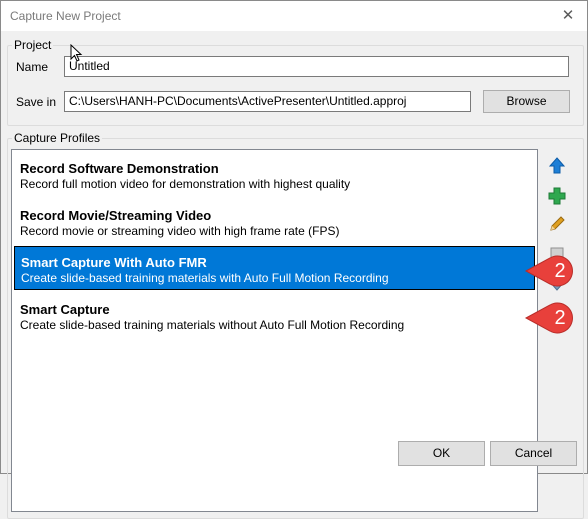 The width and height of the screenshot is (588, 519). What do you see at coordinates (294, 16) in the screenshot?
I see `title-bar: Capture New Project ✕` at bounding box center [294, 16].